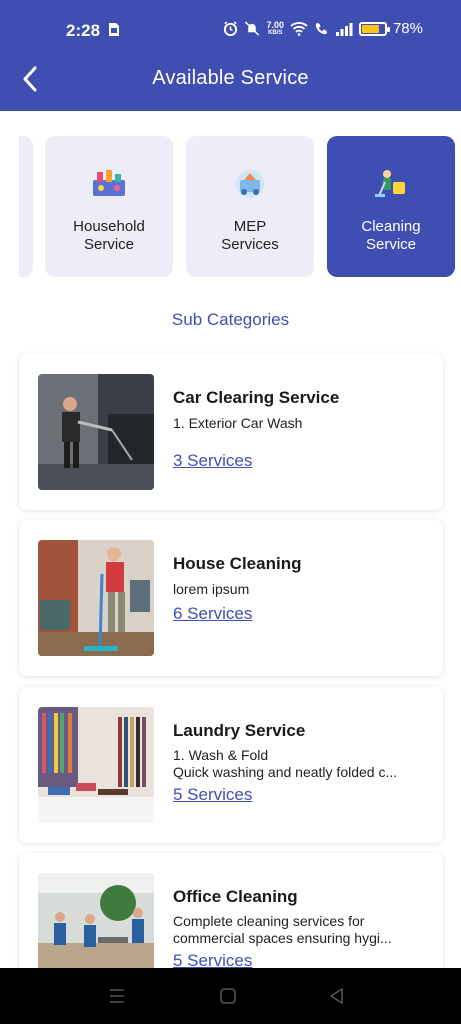 The width and height of the screenshot is (461, 1024). What do you see at coordinates (250, 235) in the screenshot?
I see `category-label: MEP Services` at bounding box center [250, 235].